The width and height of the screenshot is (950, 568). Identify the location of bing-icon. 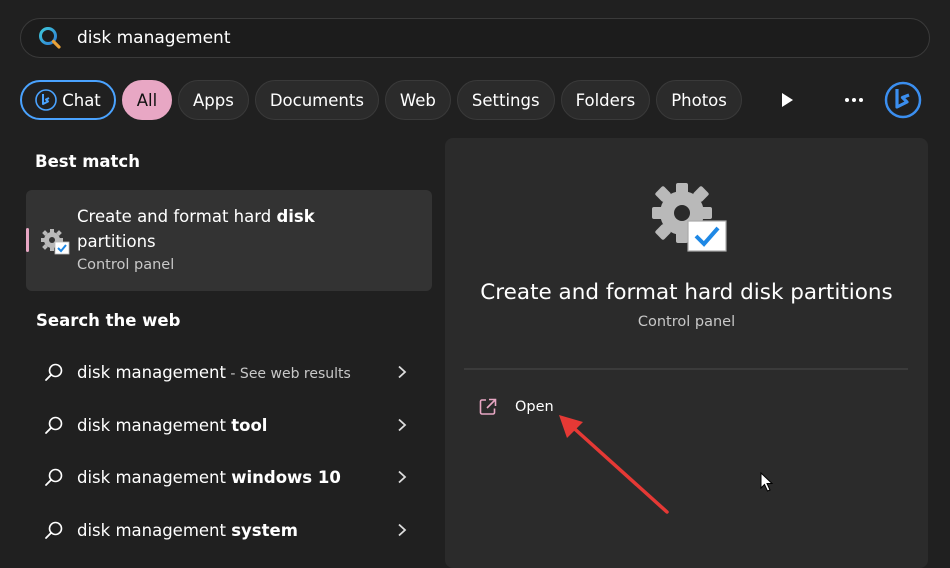
(903, 100).